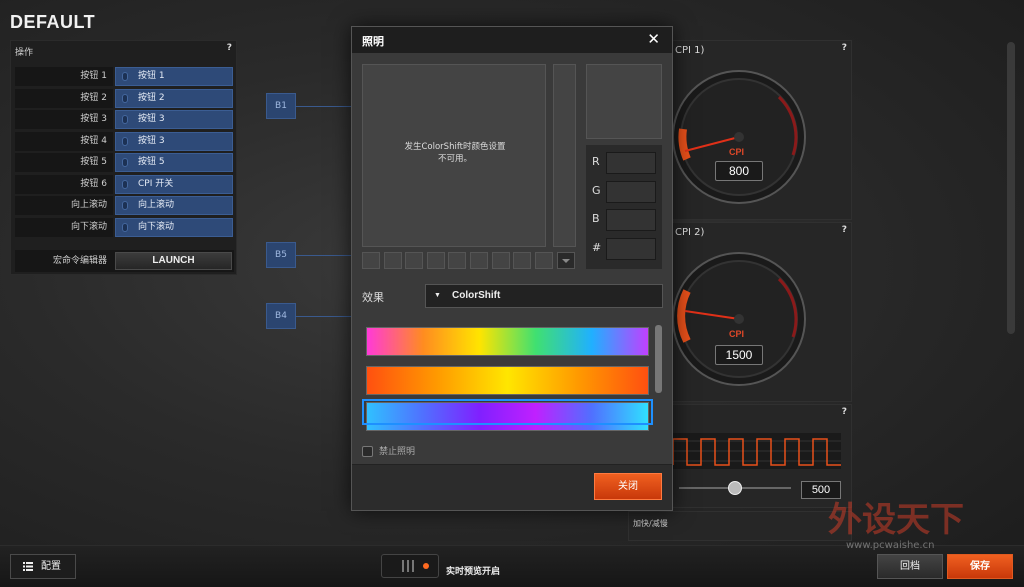 Image resolution: width=1024 pixels, height=587 pixels. What do you see at coordinates (512, 40) in the screenshot?
I see `dialog-header: 照明 ✕` at bounding box center [512, 40].